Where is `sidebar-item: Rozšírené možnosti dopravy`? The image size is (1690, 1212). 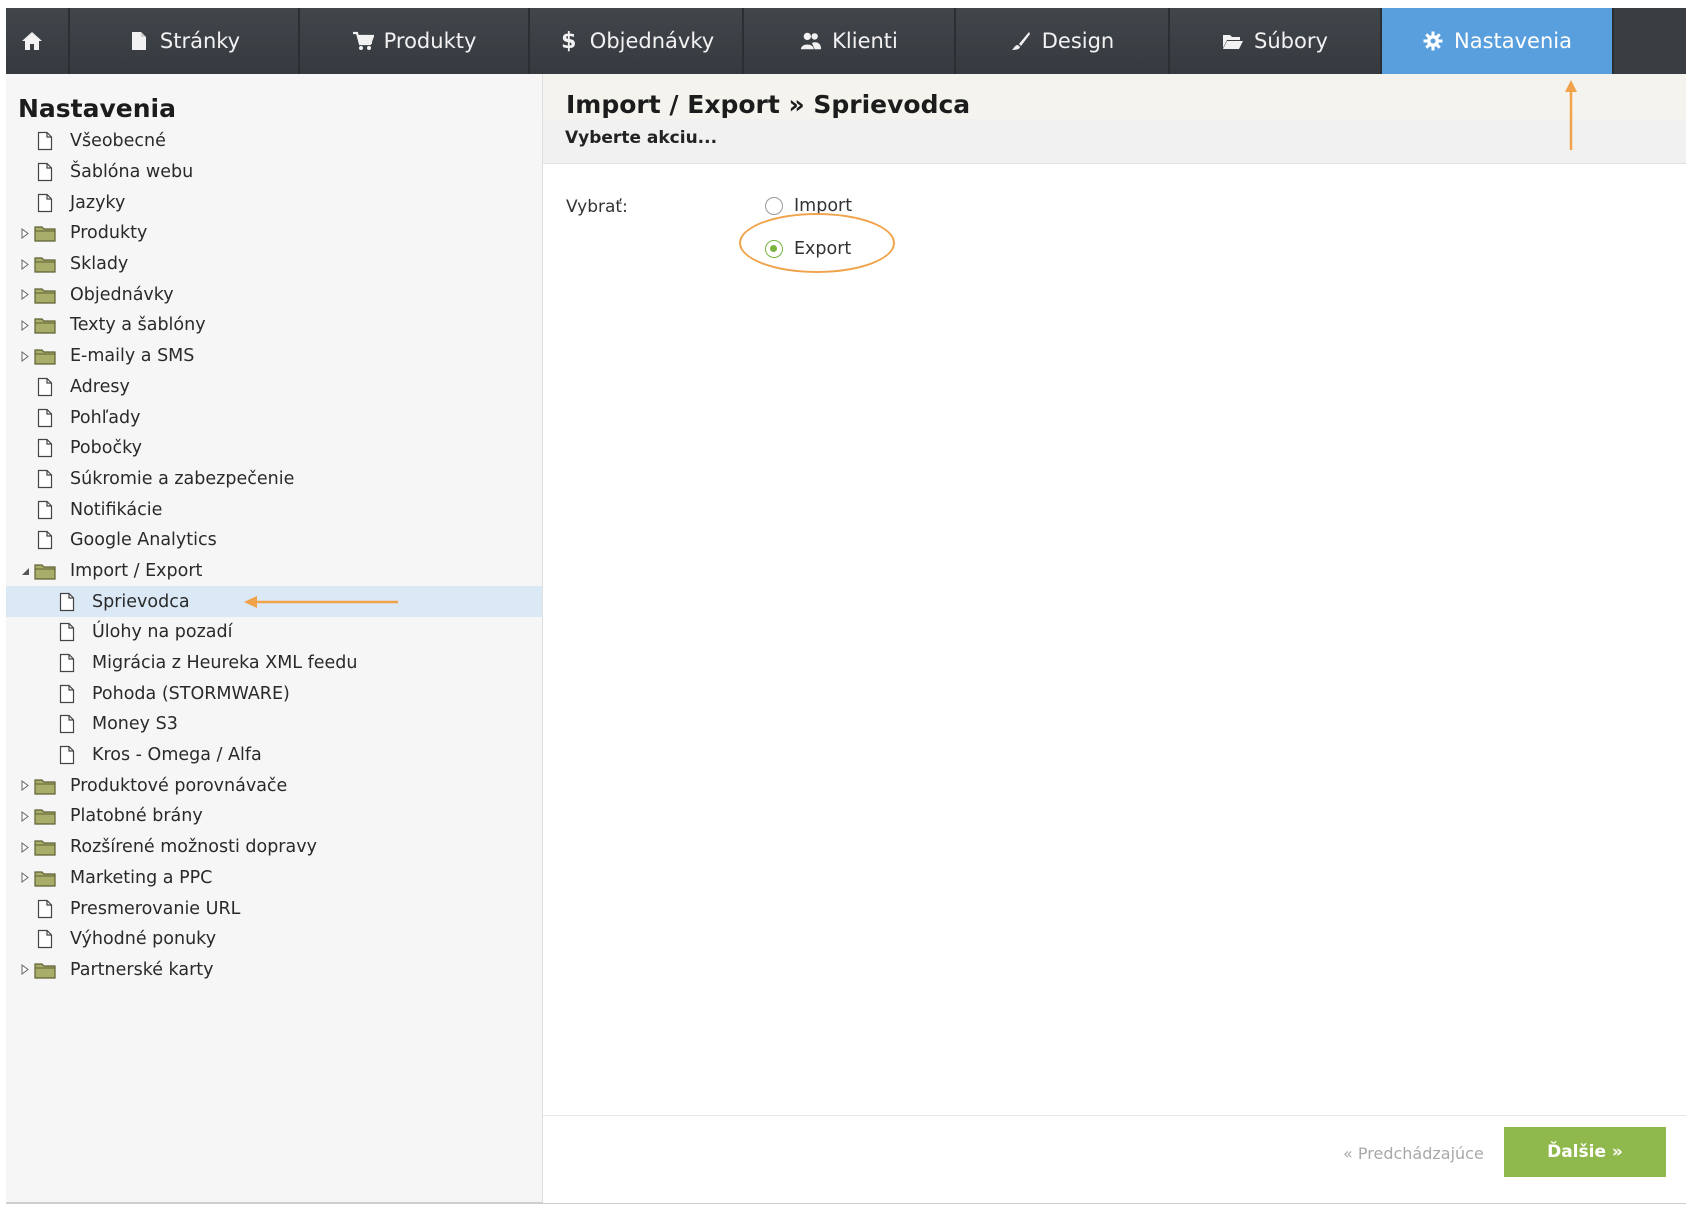 sidebar-item: Rozšírené možnosti dopravy is located at coordinates (274, 847).